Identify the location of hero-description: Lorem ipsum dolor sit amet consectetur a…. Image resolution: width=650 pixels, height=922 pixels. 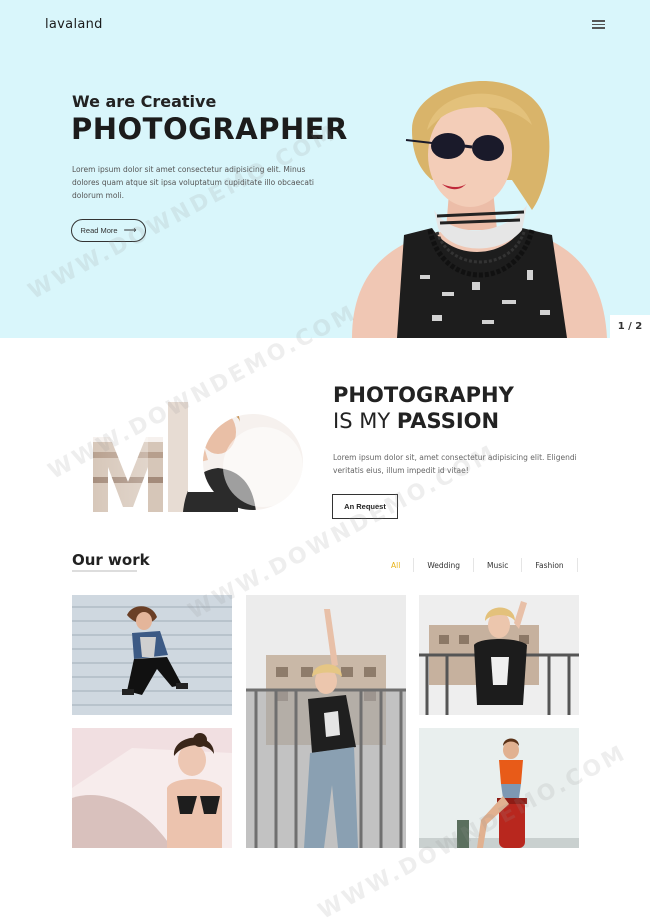
(193, 182).